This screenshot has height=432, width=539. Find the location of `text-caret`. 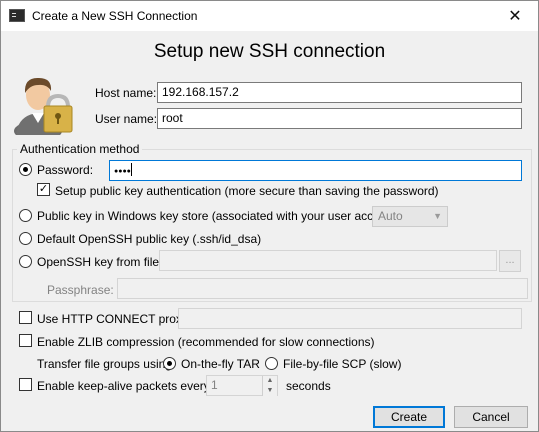

text-caret is located at coordinates (131, 169).